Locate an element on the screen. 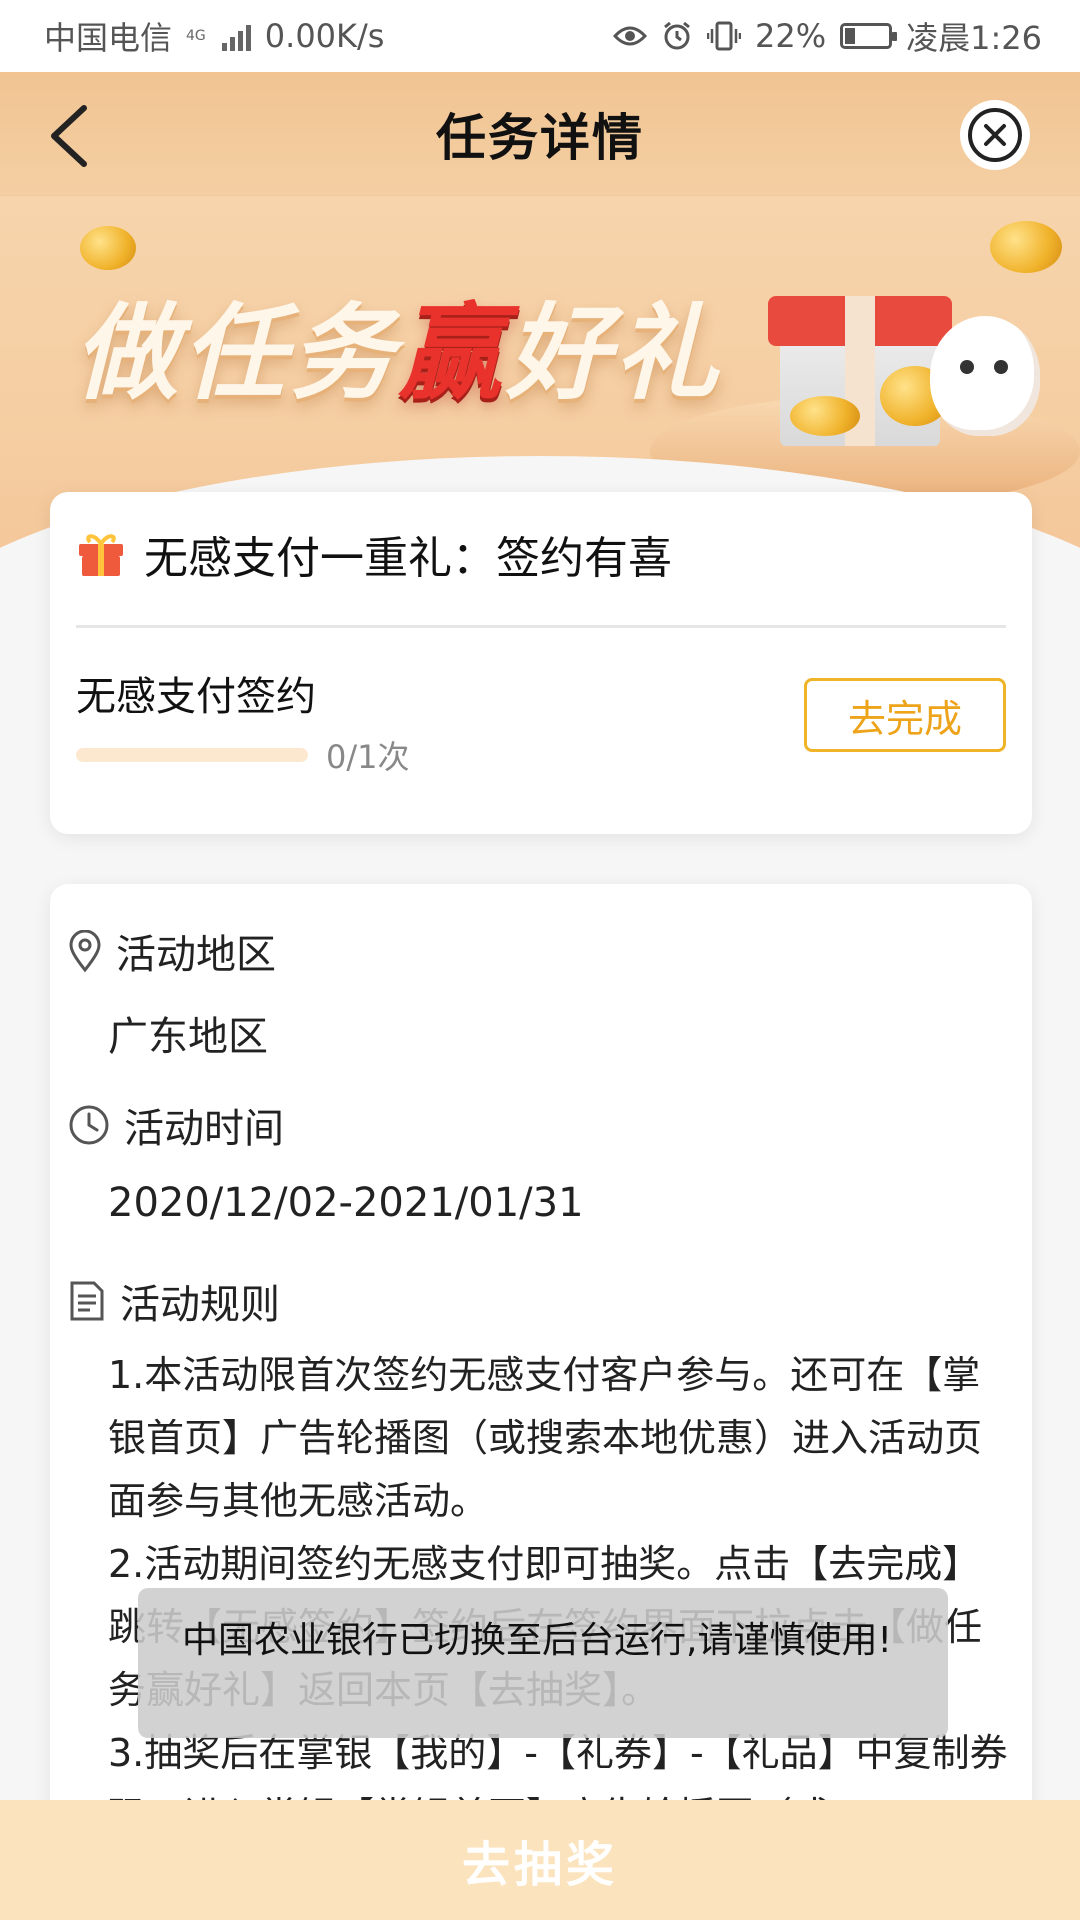  region-section-head: 活动地区 is located at coordinates (172, 951).